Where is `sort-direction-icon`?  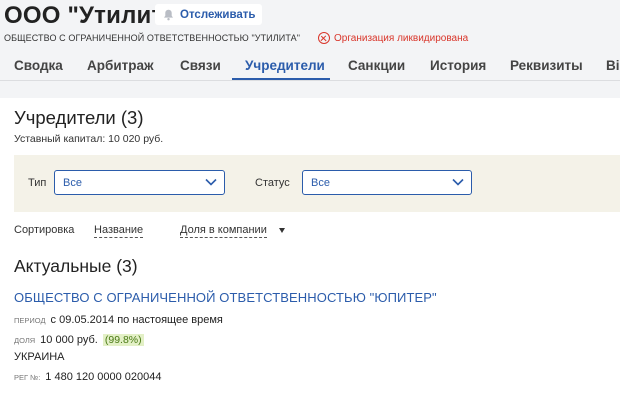 sort-direction-icon is located at coordinates (282, 230).